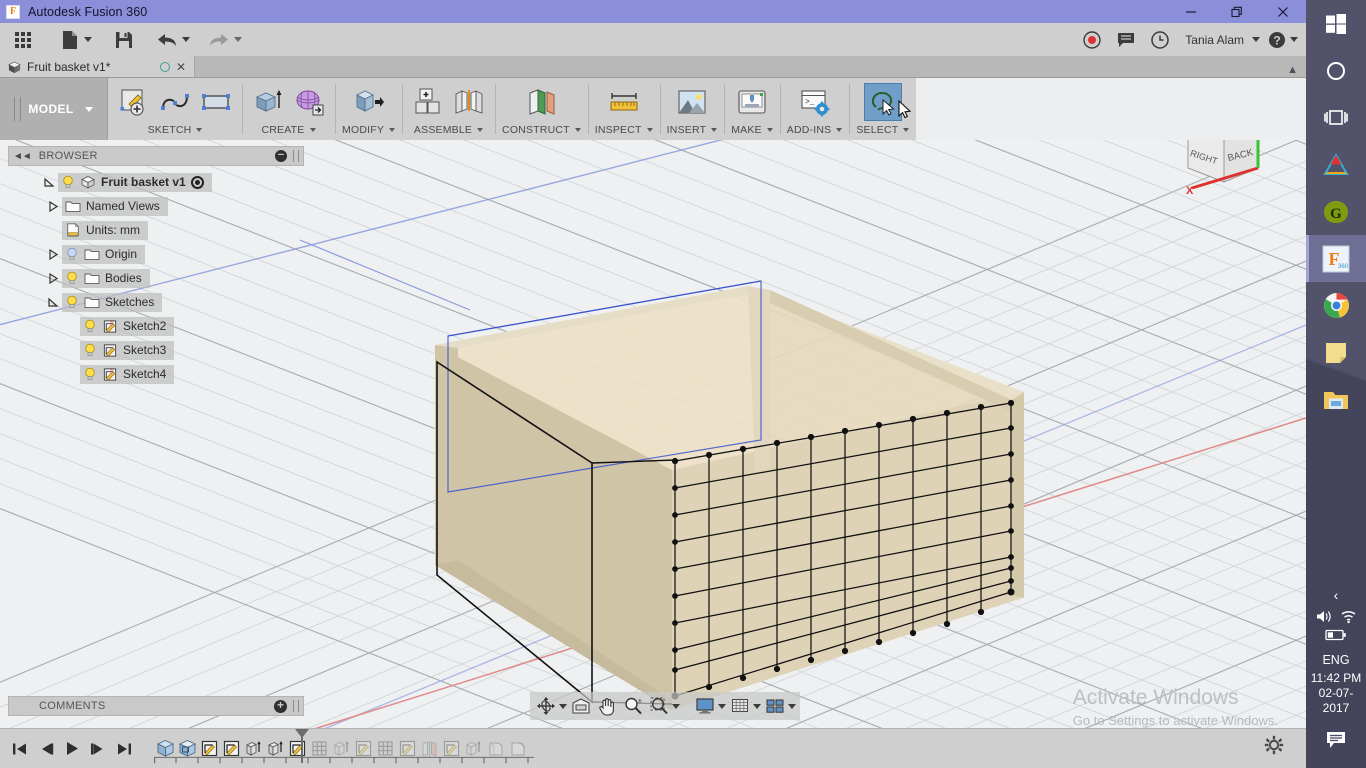 Image resolution: width=1366 pixels, height=768 pixels. Describe the element at coordinates (1324, 616) in the screenshot. I see `speaker-icon` at that location.